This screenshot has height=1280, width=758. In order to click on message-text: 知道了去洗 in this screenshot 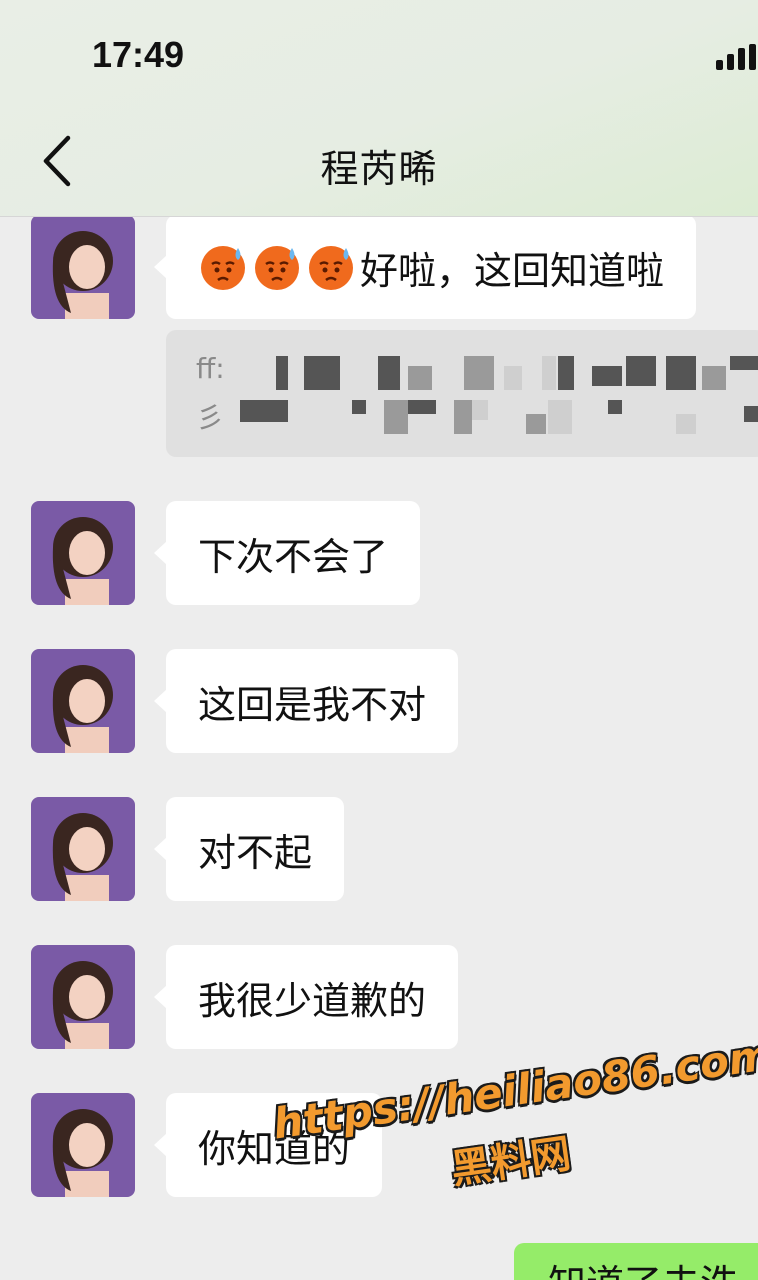, I will do `click(643, 1271)`.